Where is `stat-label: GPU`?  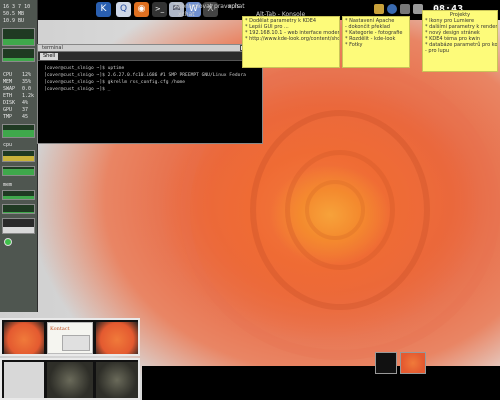 stat-label: GPU is located at coordinates (8, 110).